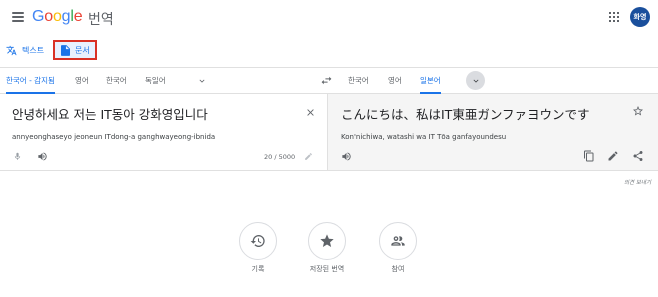  Describe the element at coordinates (329, 17) in the screenshot. I see `top-app-bar: Google 번역 화영` at that location.